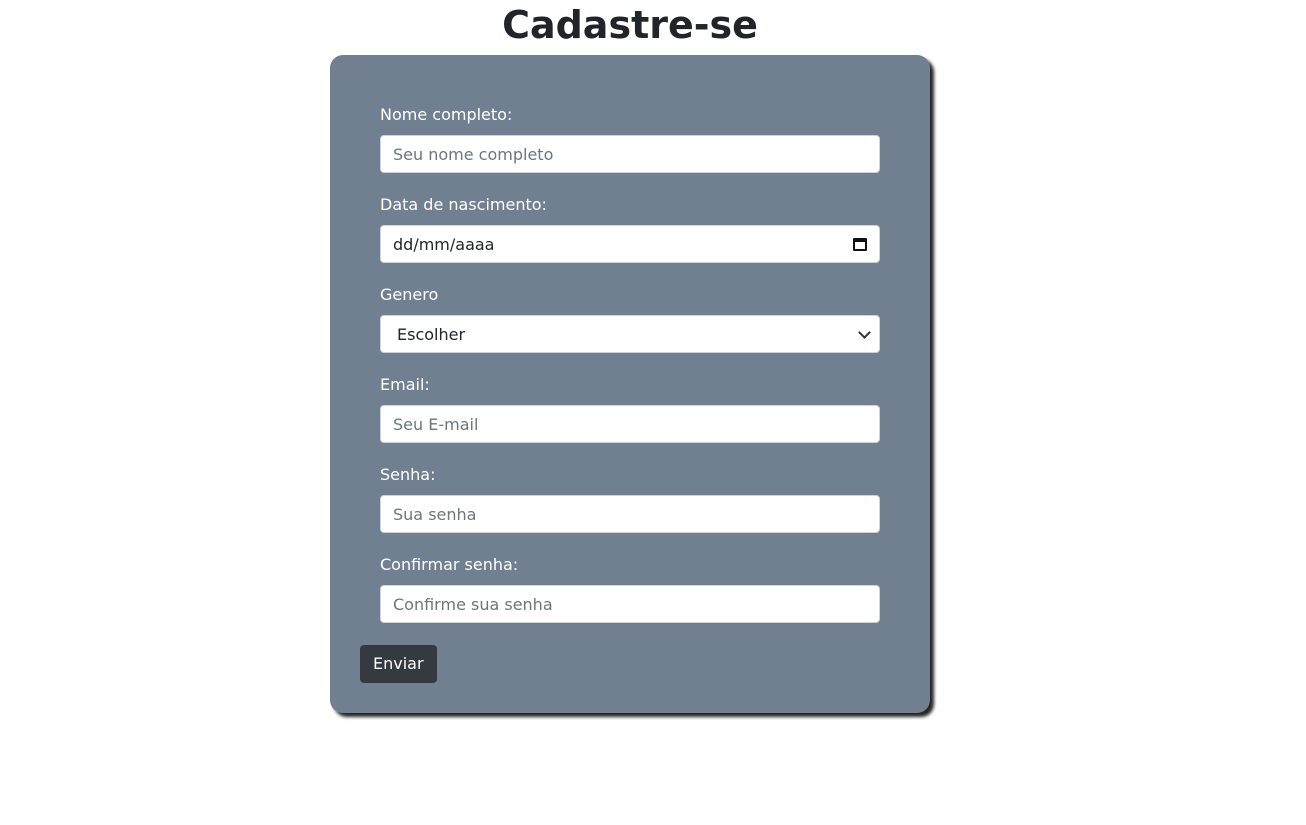 The width and height of the screenshot is (1306, 825). I want to click on gender-select: Escolher, so click(630, 334).